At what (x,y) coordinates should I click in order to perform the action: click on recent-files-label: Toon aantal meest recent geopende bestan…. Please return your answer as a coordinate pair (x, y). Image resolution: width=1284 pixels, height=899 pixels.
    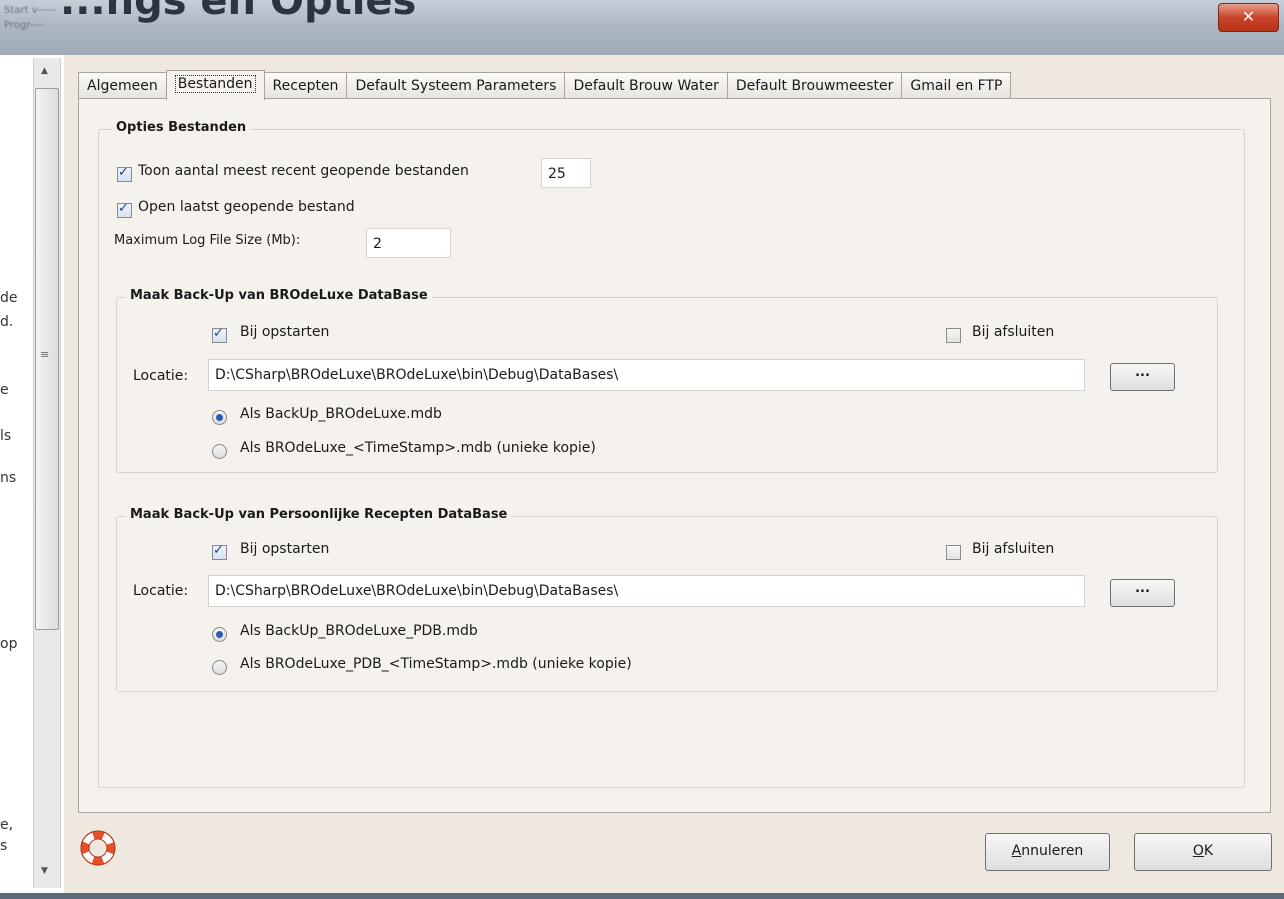
    Looking at the image, I should click on (303, 171).